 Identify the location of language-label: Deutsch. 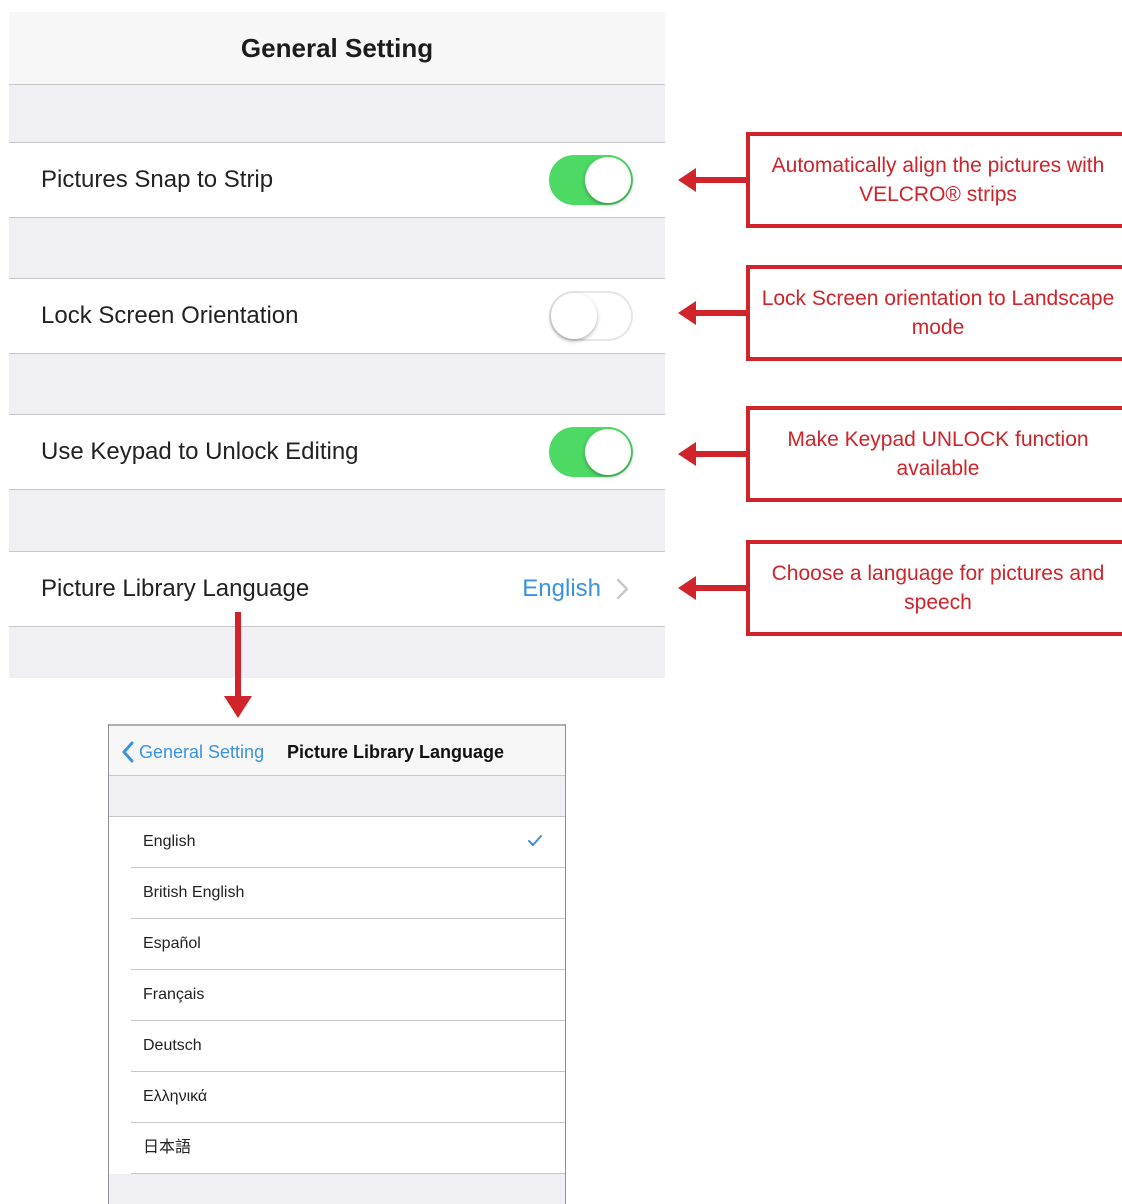
(172, 1045).